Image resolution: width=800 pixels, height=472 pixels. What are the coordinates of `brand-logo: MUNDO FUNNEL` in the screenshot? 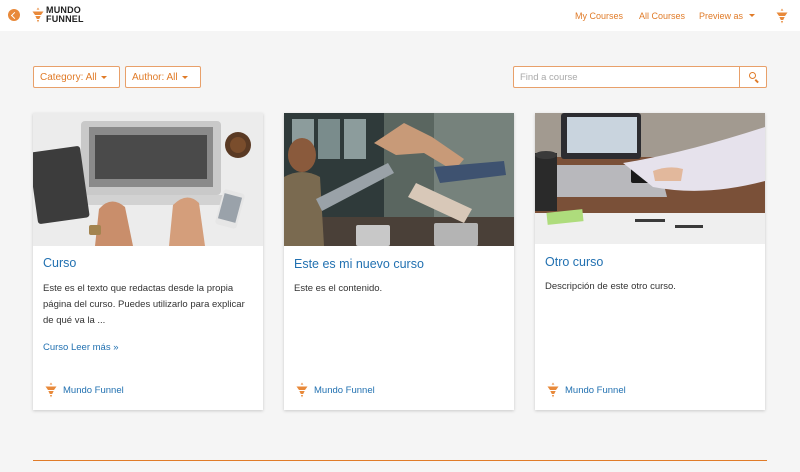 It's located at (58, 14).